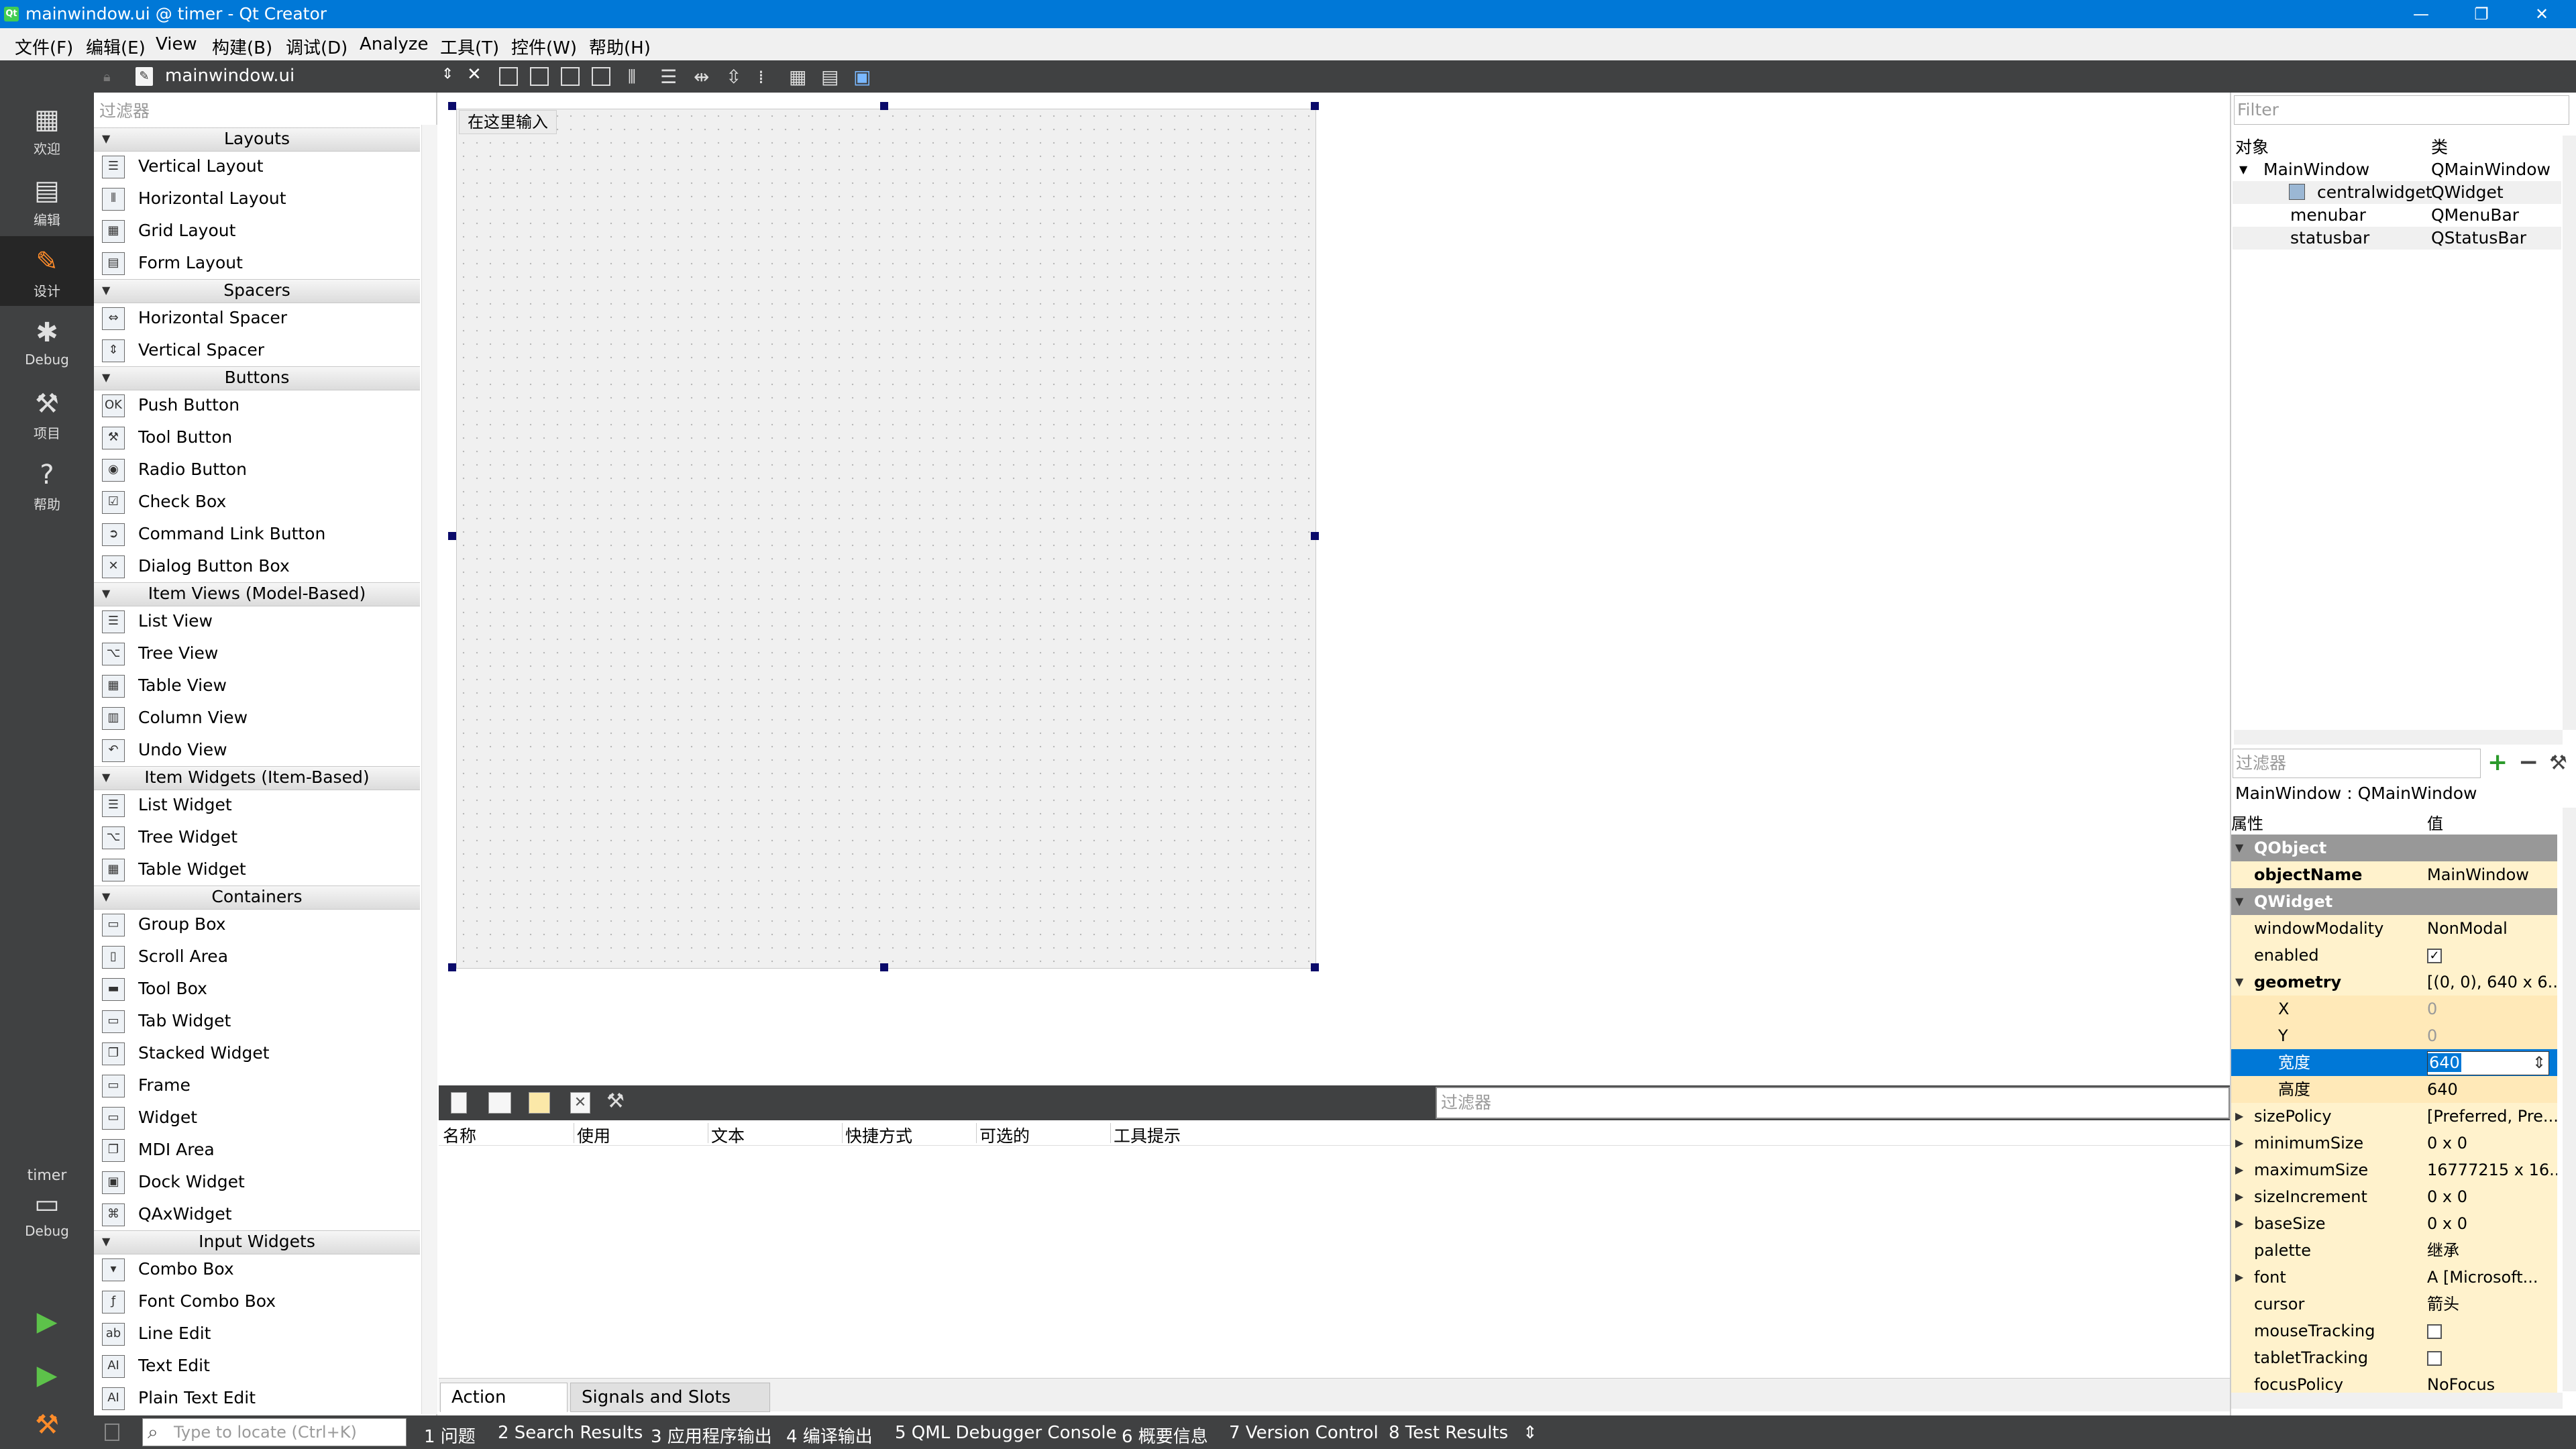 The image size is (2576, 1449). What do you see at coordinates (112, 1432) in the screenshot?
I see `toggle-sidebar-icon` at bounding box center [112, 1432].